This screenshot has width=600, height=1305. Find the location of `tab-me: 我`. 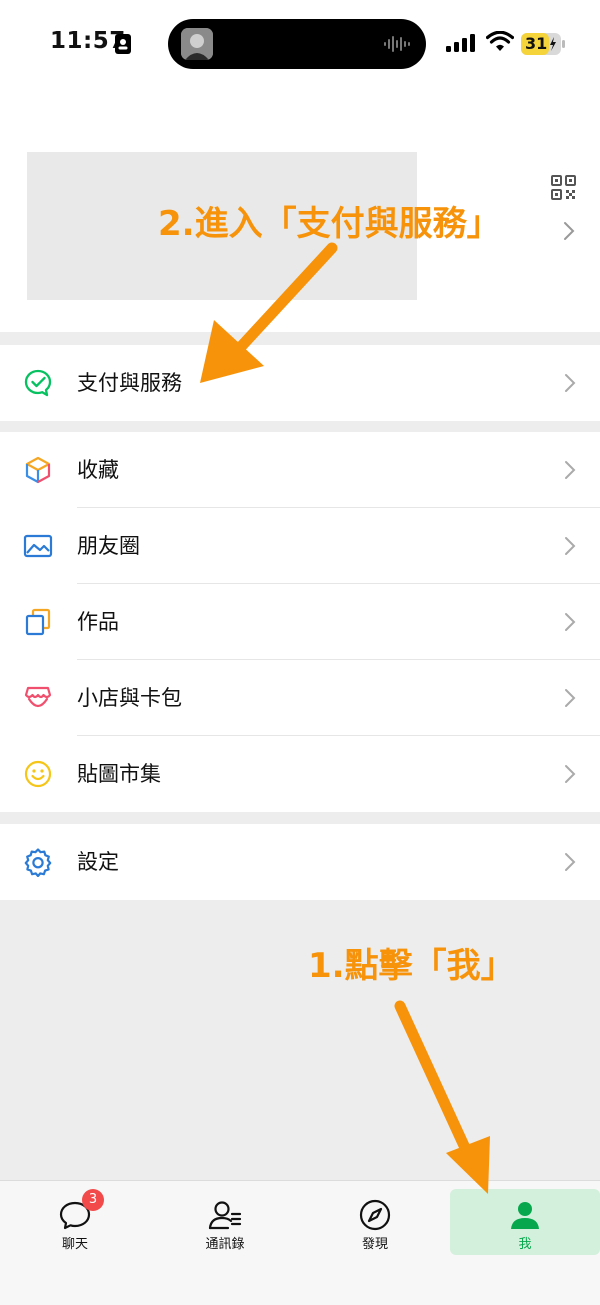

tab-me: 我 is located at coordinates (525, 1222).